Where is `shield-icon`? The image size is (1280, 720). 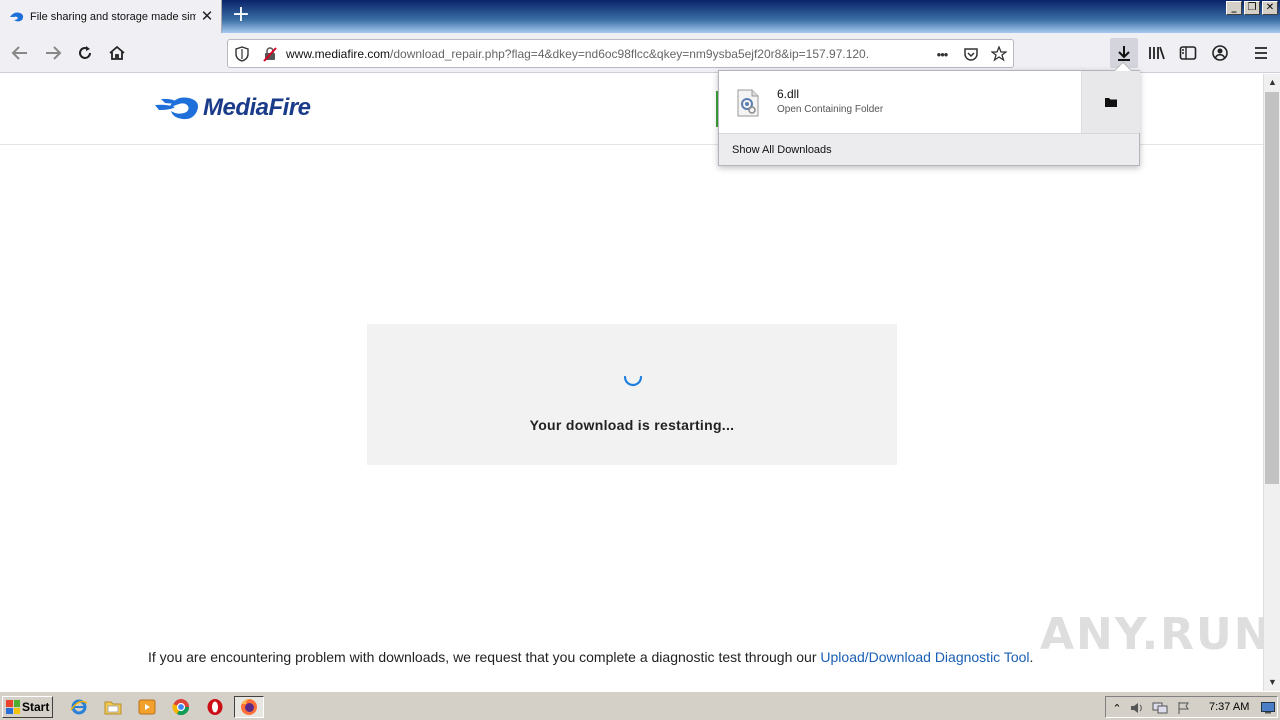 shield-icon is located at coordinates (242, 54).